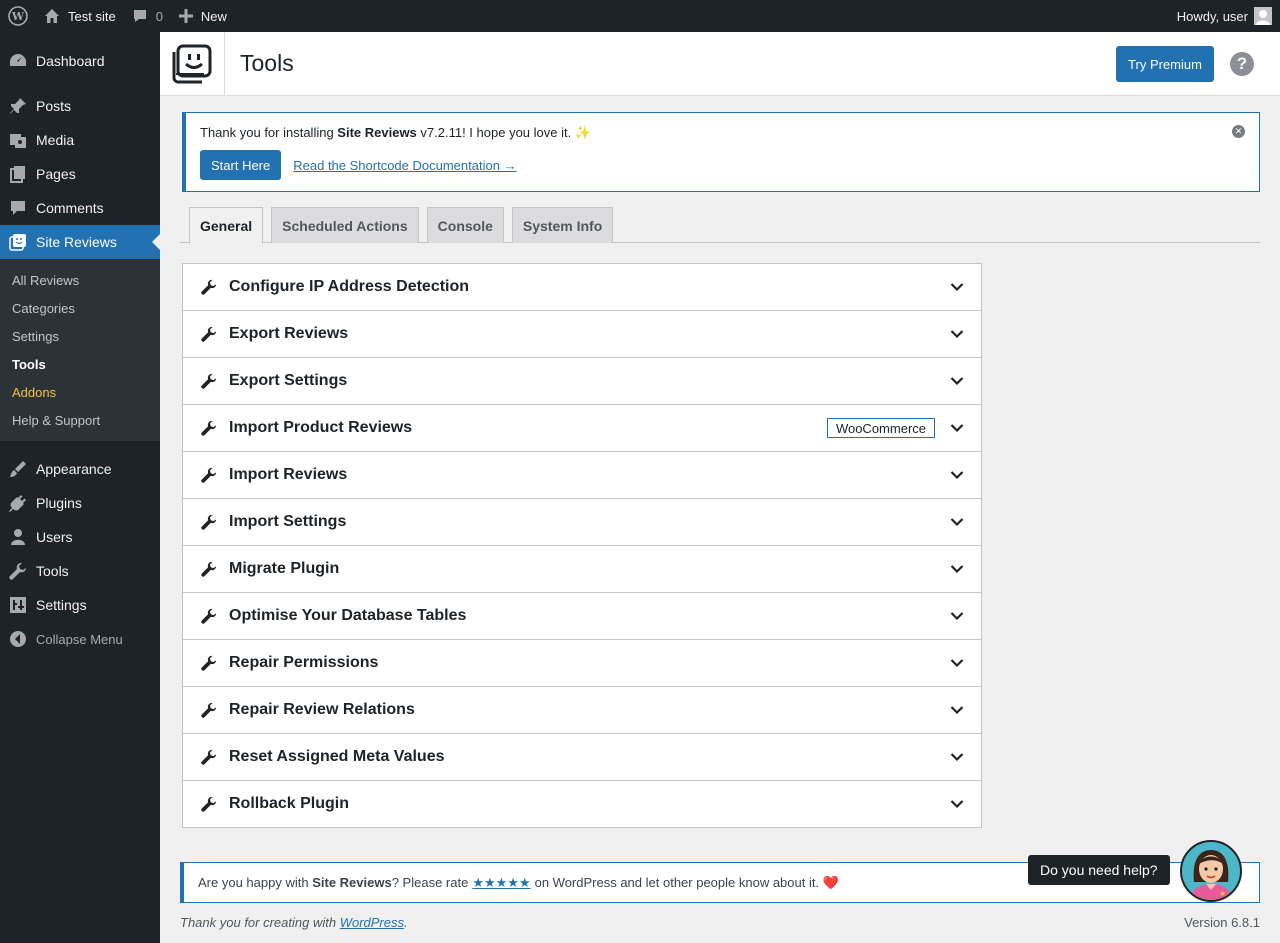 The height and width of the screenshot is (943, 1280). What do you see at coordinates (80, 174) in the screenshot?
I see `sidebar-item-pages: Pages` at bounding box center [80, 174].